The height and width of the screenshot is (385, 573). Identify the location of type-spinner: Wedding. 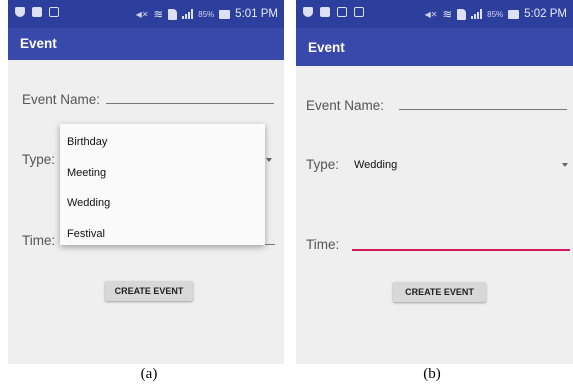
(375, 165).